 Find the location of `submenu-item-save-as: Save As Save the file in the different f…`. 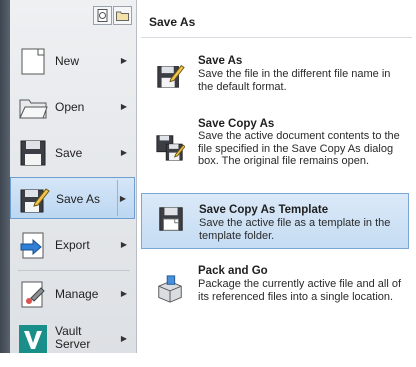

submenu-item-save-as: Save As Save the file in the different f… is located at coordinates (275, 78).